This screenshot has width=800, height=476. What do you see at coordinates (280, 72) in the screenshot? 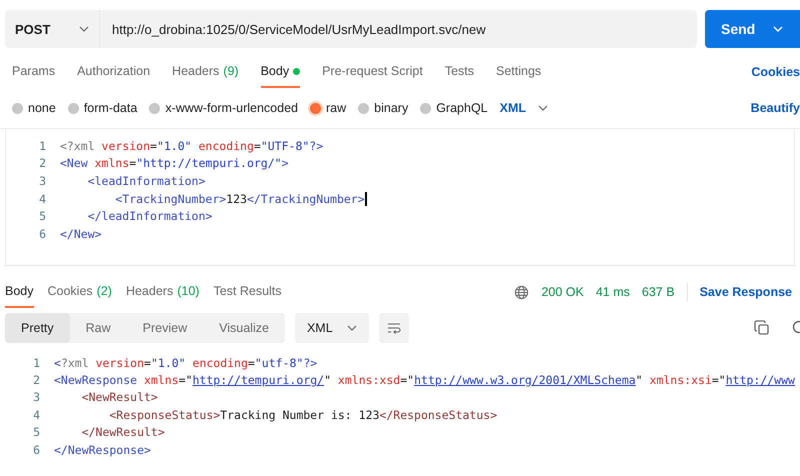
I see `request-tab: Body` at bounding box center [280, 72].